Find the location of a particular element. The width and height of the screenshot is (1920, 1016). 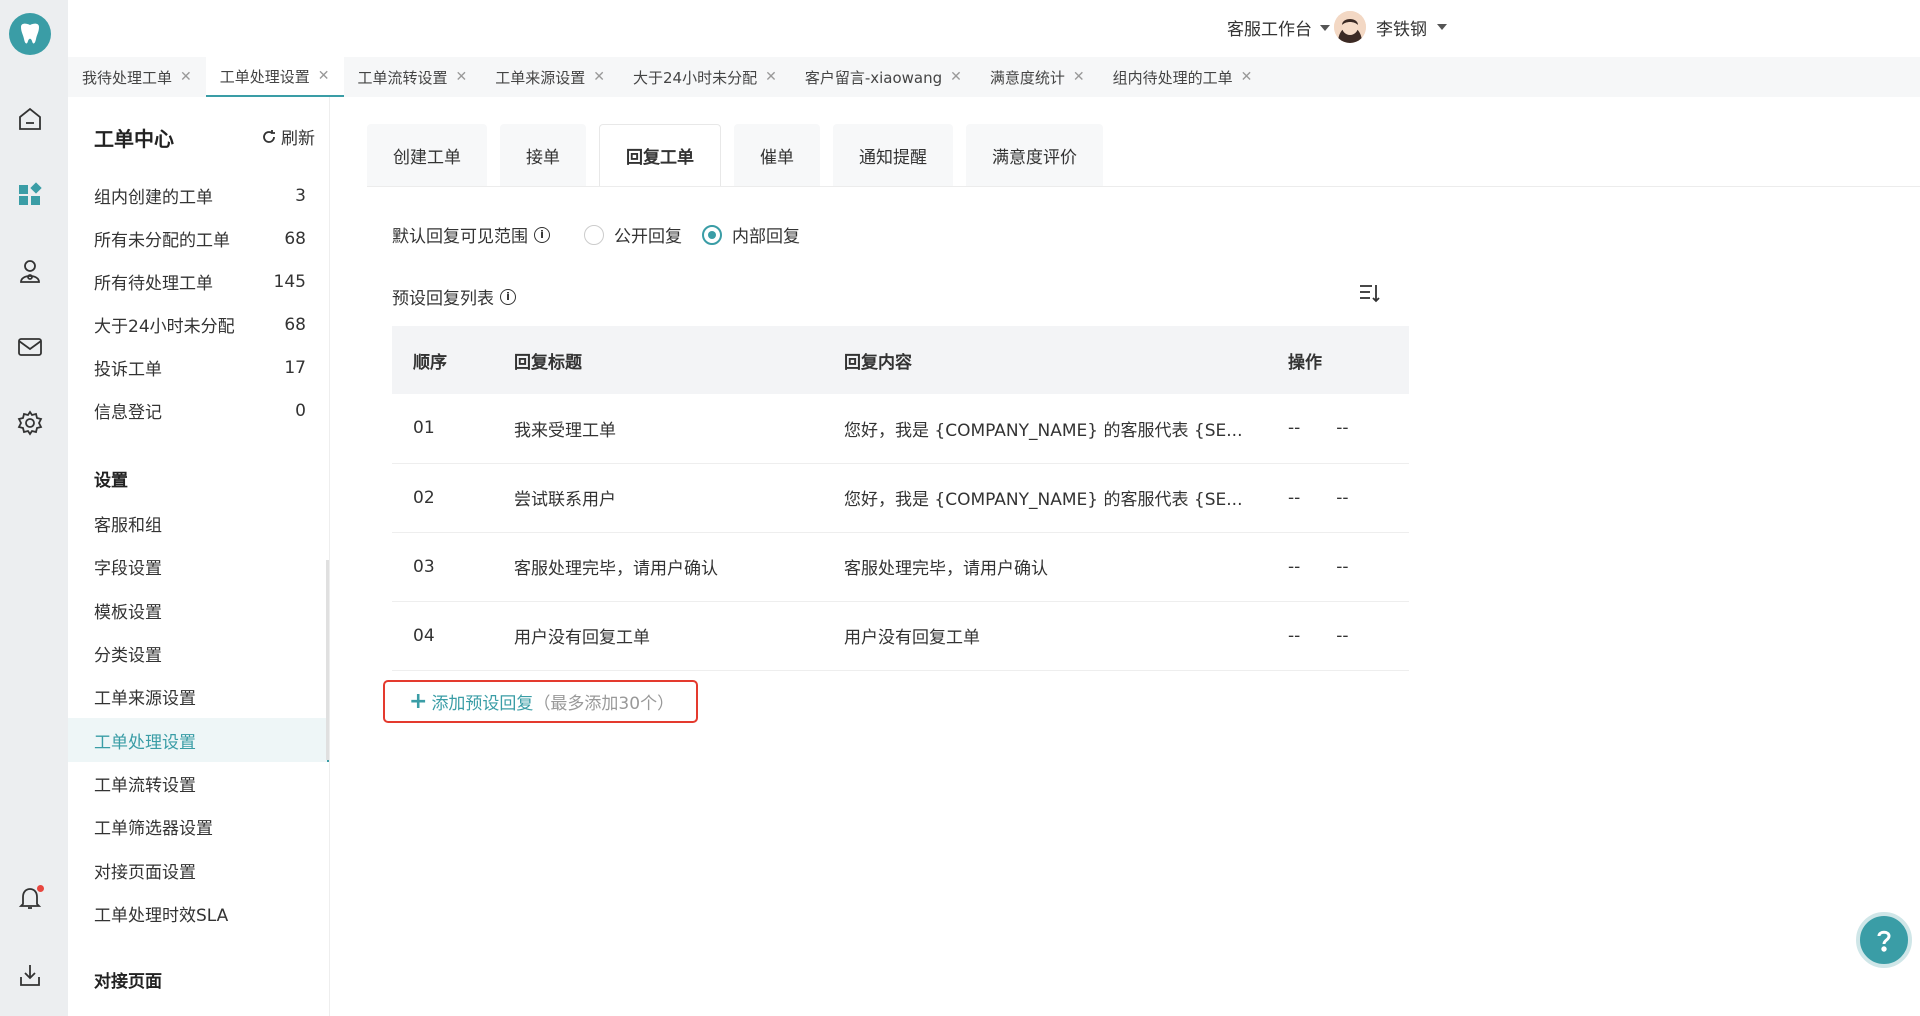

settings-item: 工单筛选器设置 is located at coordinates (198, 826).